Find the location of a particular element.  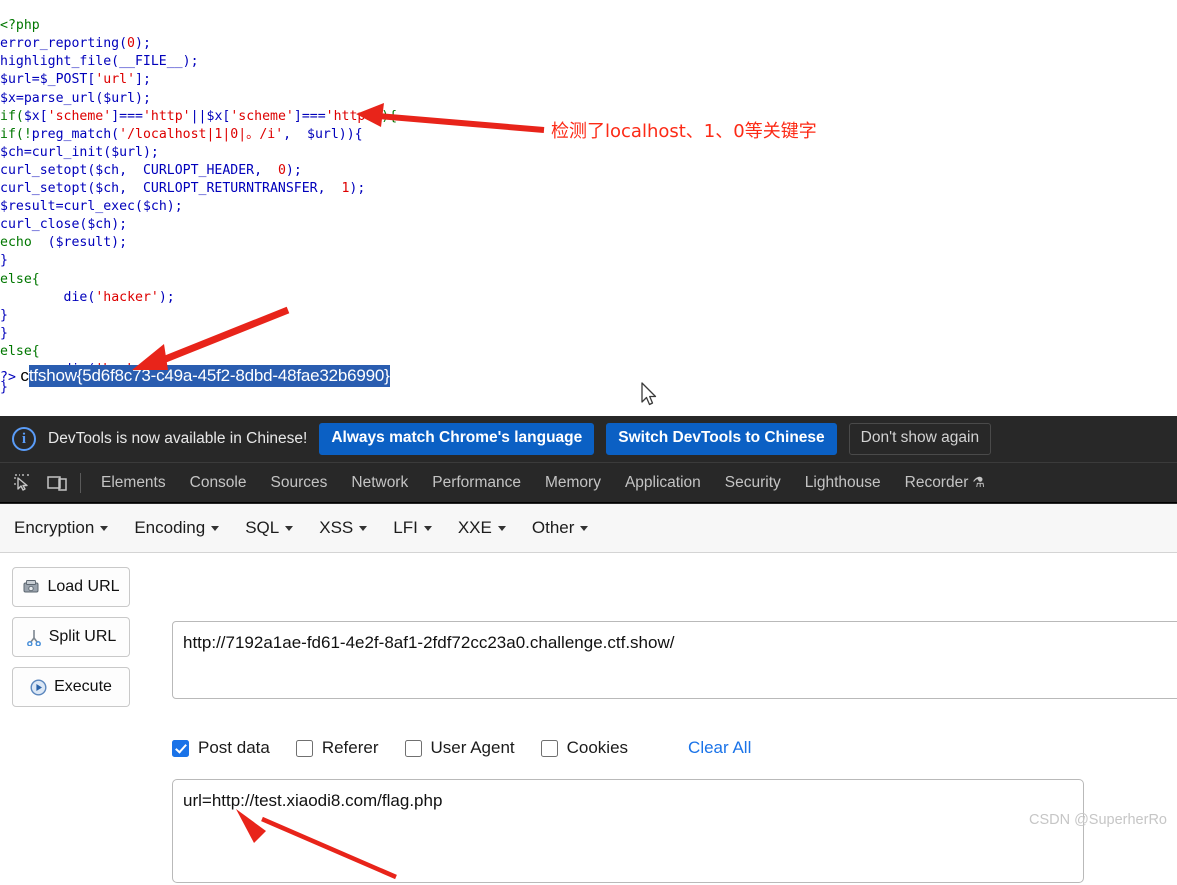

menu-lfi: LFI is located at coordinates (412, 528).